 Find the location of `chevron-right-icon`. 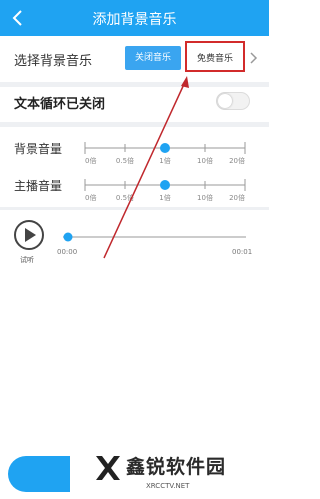

chevron-right-icon is located at coordinates (254, 58).